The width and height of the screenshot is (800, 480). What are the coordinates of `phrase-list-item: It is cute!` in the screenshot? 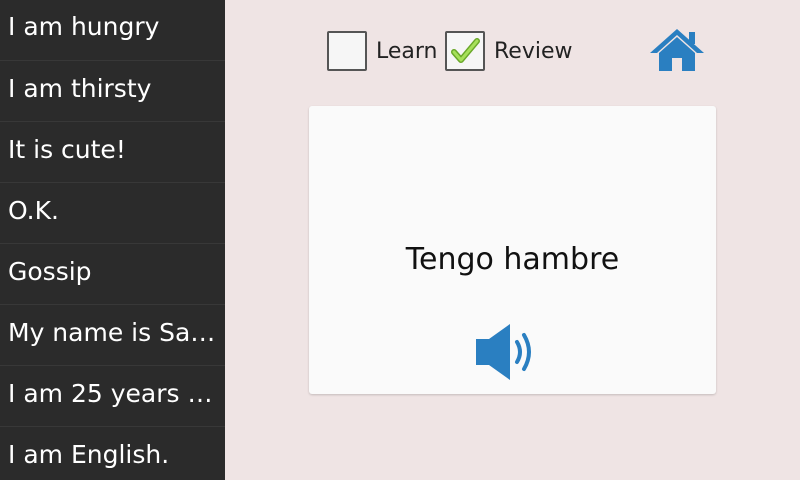 It's located at (112, 152).